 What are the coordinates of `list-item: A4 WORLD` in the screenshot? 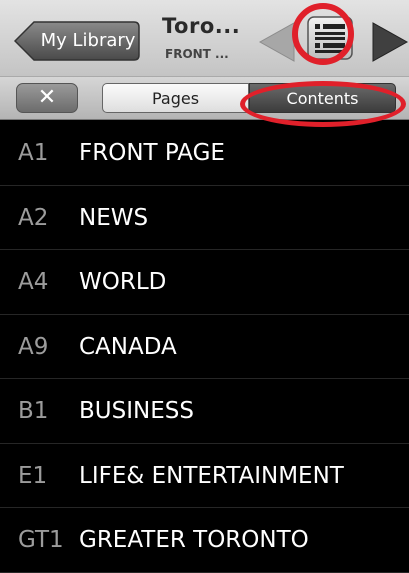 It's located at (204, 282).